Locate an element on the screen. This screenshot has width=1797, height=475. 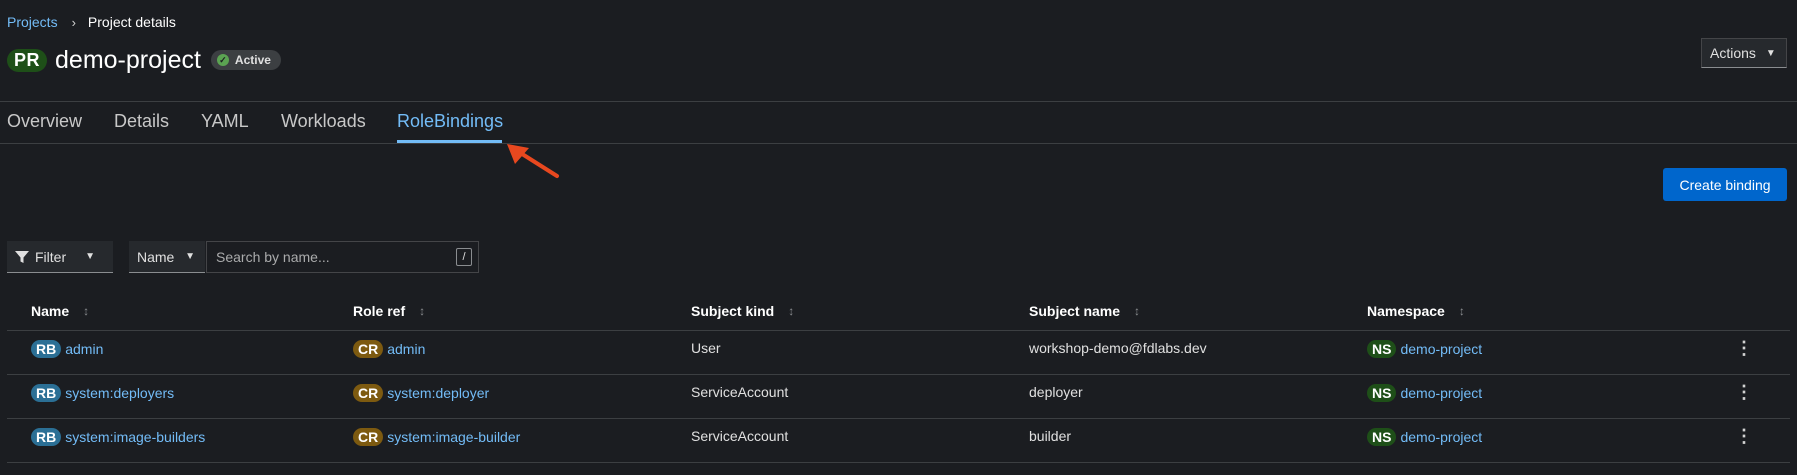
column-header-label: Name is located at coordinates (50, 311).